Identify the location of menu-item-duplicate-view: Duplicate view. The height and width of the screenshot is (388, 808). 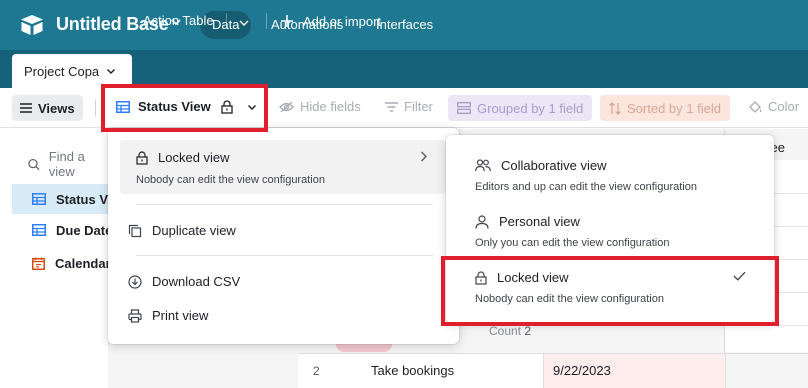
(182, 230).